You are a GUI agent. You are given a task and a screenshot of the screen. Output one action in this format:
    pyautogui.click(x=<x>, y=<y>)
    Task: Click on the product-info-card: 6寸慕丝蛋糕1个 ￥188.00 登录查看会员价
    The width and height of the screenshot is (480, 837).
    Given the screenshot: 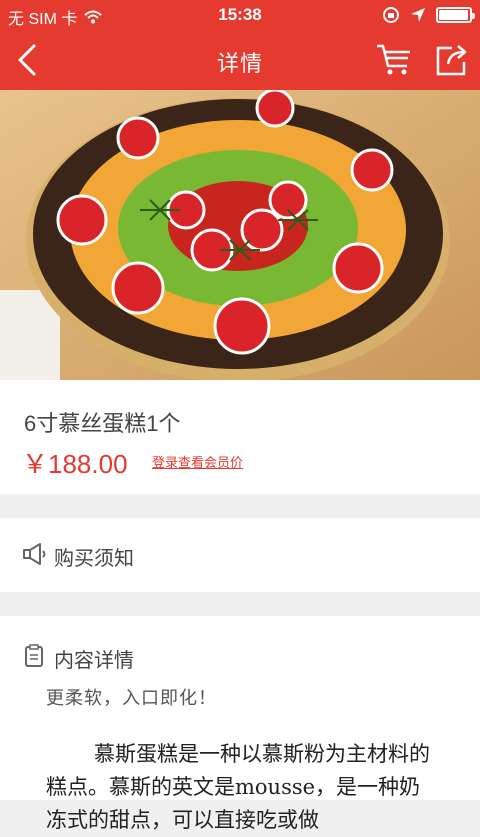 What is the action you would take?
    pyautogui.click(x=240, y=437)
    